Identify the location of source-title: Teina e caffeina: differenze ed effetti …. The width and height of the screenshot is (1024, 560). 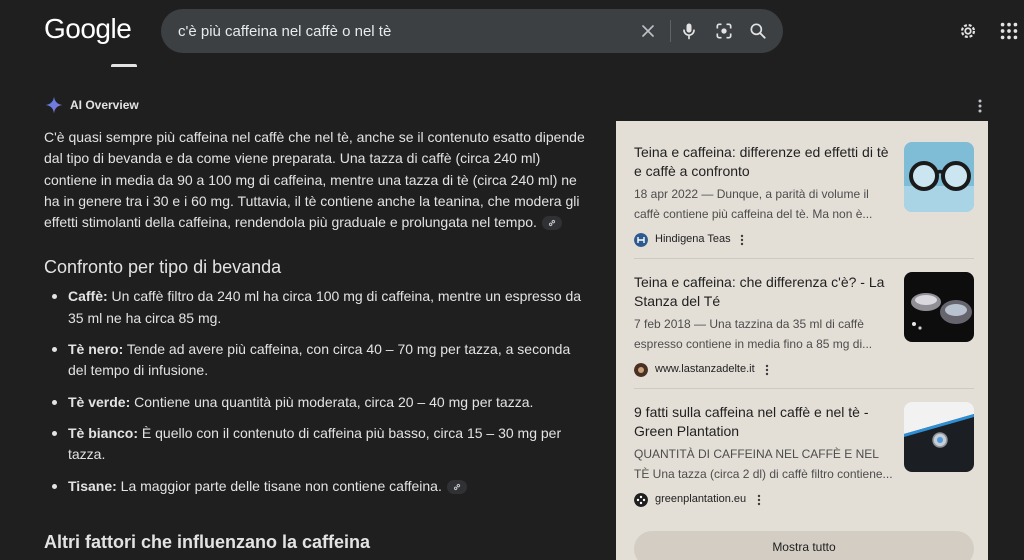
(765, 162).